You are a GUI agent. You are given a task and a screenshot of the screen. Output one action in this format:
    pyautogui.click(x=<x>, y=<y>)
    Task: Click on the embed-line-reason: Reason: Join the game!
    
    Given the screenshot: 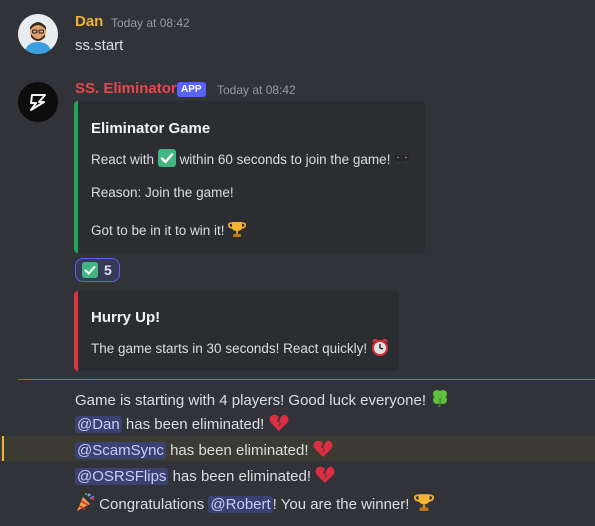 What is the action you would take?
    pyautogui.click(x=162, y=192)
    